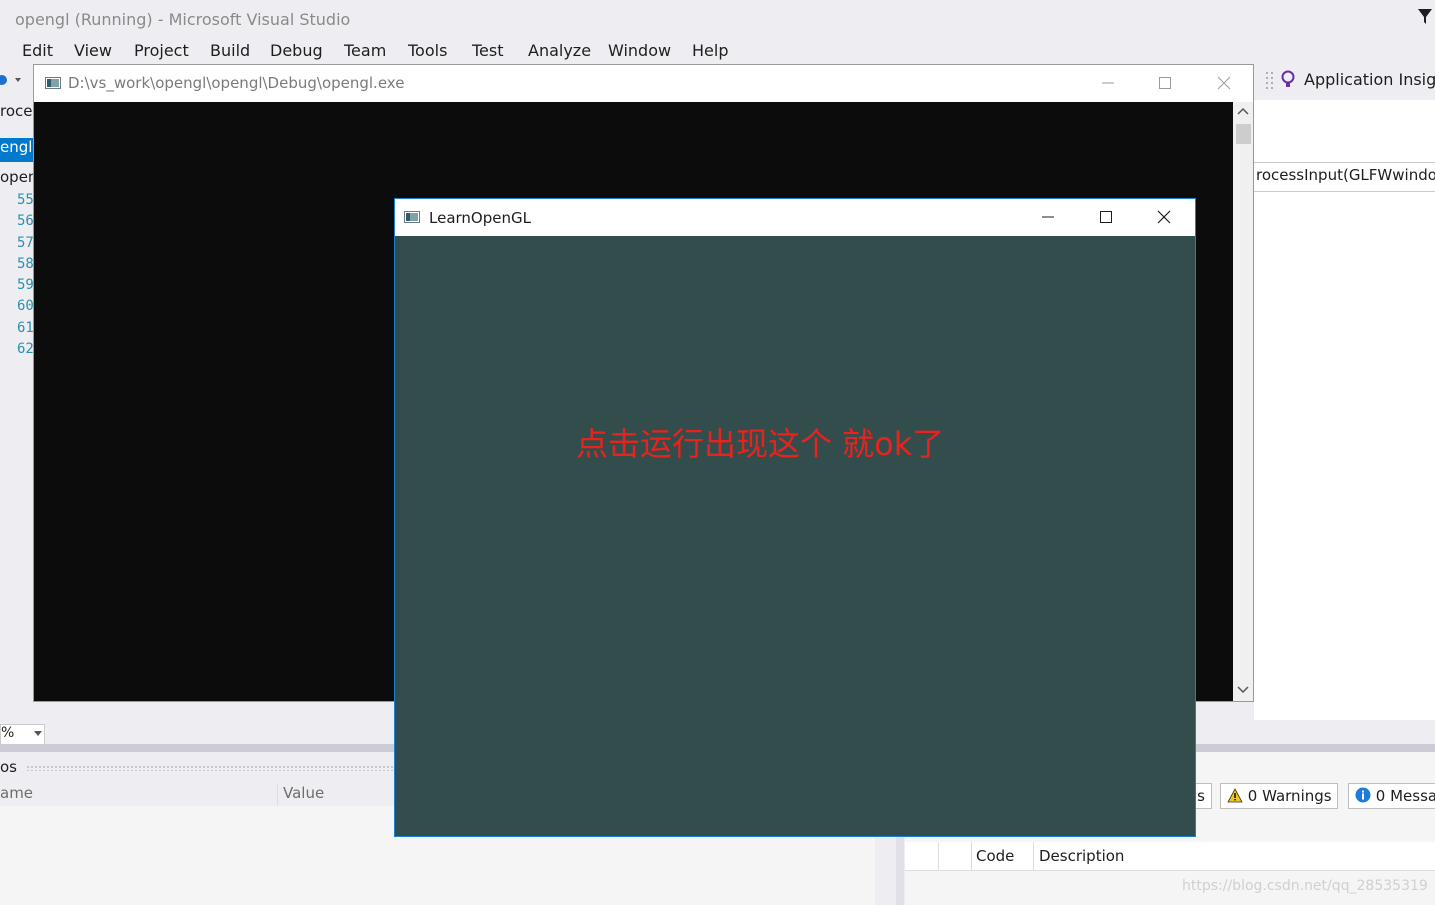 This screenshot has width=1435, height=905. Describe the element at coordinates (161, 50) in the screenshot. I see `menu-project: Project` at that location.